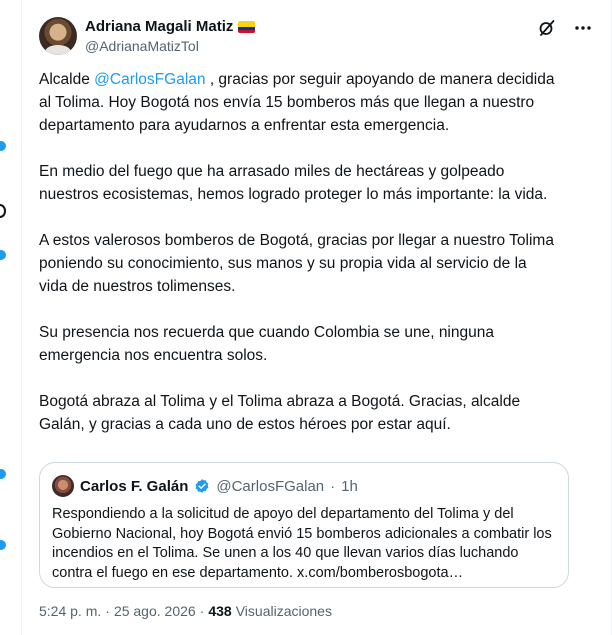 Image resolution: width=612 pixels, height=635 pixels. Describe the element at coordinates (202, 486) in the screenshot. I see `verified-badge-icon` at that location.